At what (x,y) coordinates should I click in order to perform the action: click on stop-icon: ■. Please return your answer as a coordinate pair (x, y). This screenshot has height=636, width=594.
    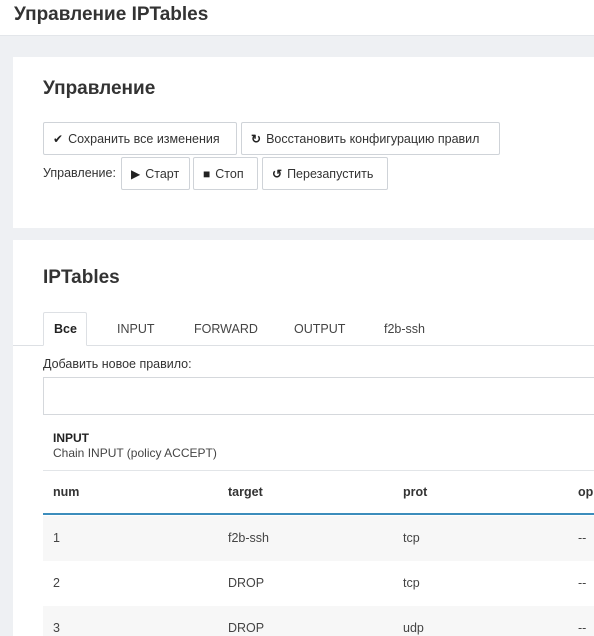
    Looking at the image, I should click on (207, 173).